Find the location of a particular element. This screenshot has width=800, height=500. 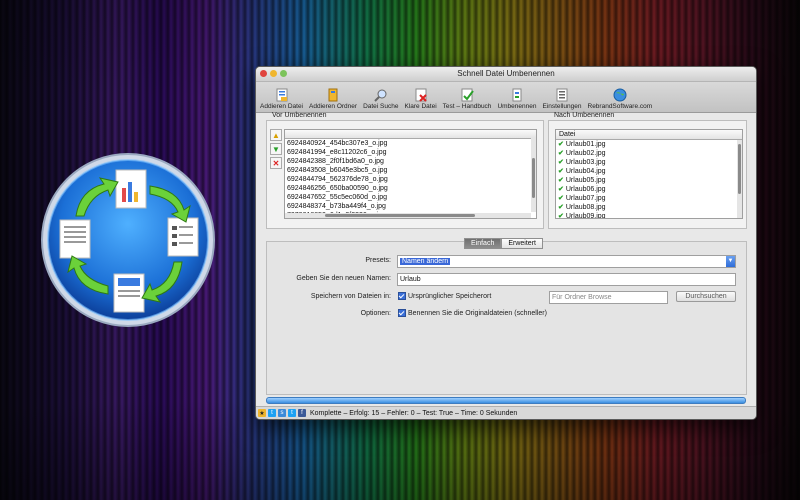

toolbar-clear-file-button: Klare Datei is located at coordinates (420, 100).